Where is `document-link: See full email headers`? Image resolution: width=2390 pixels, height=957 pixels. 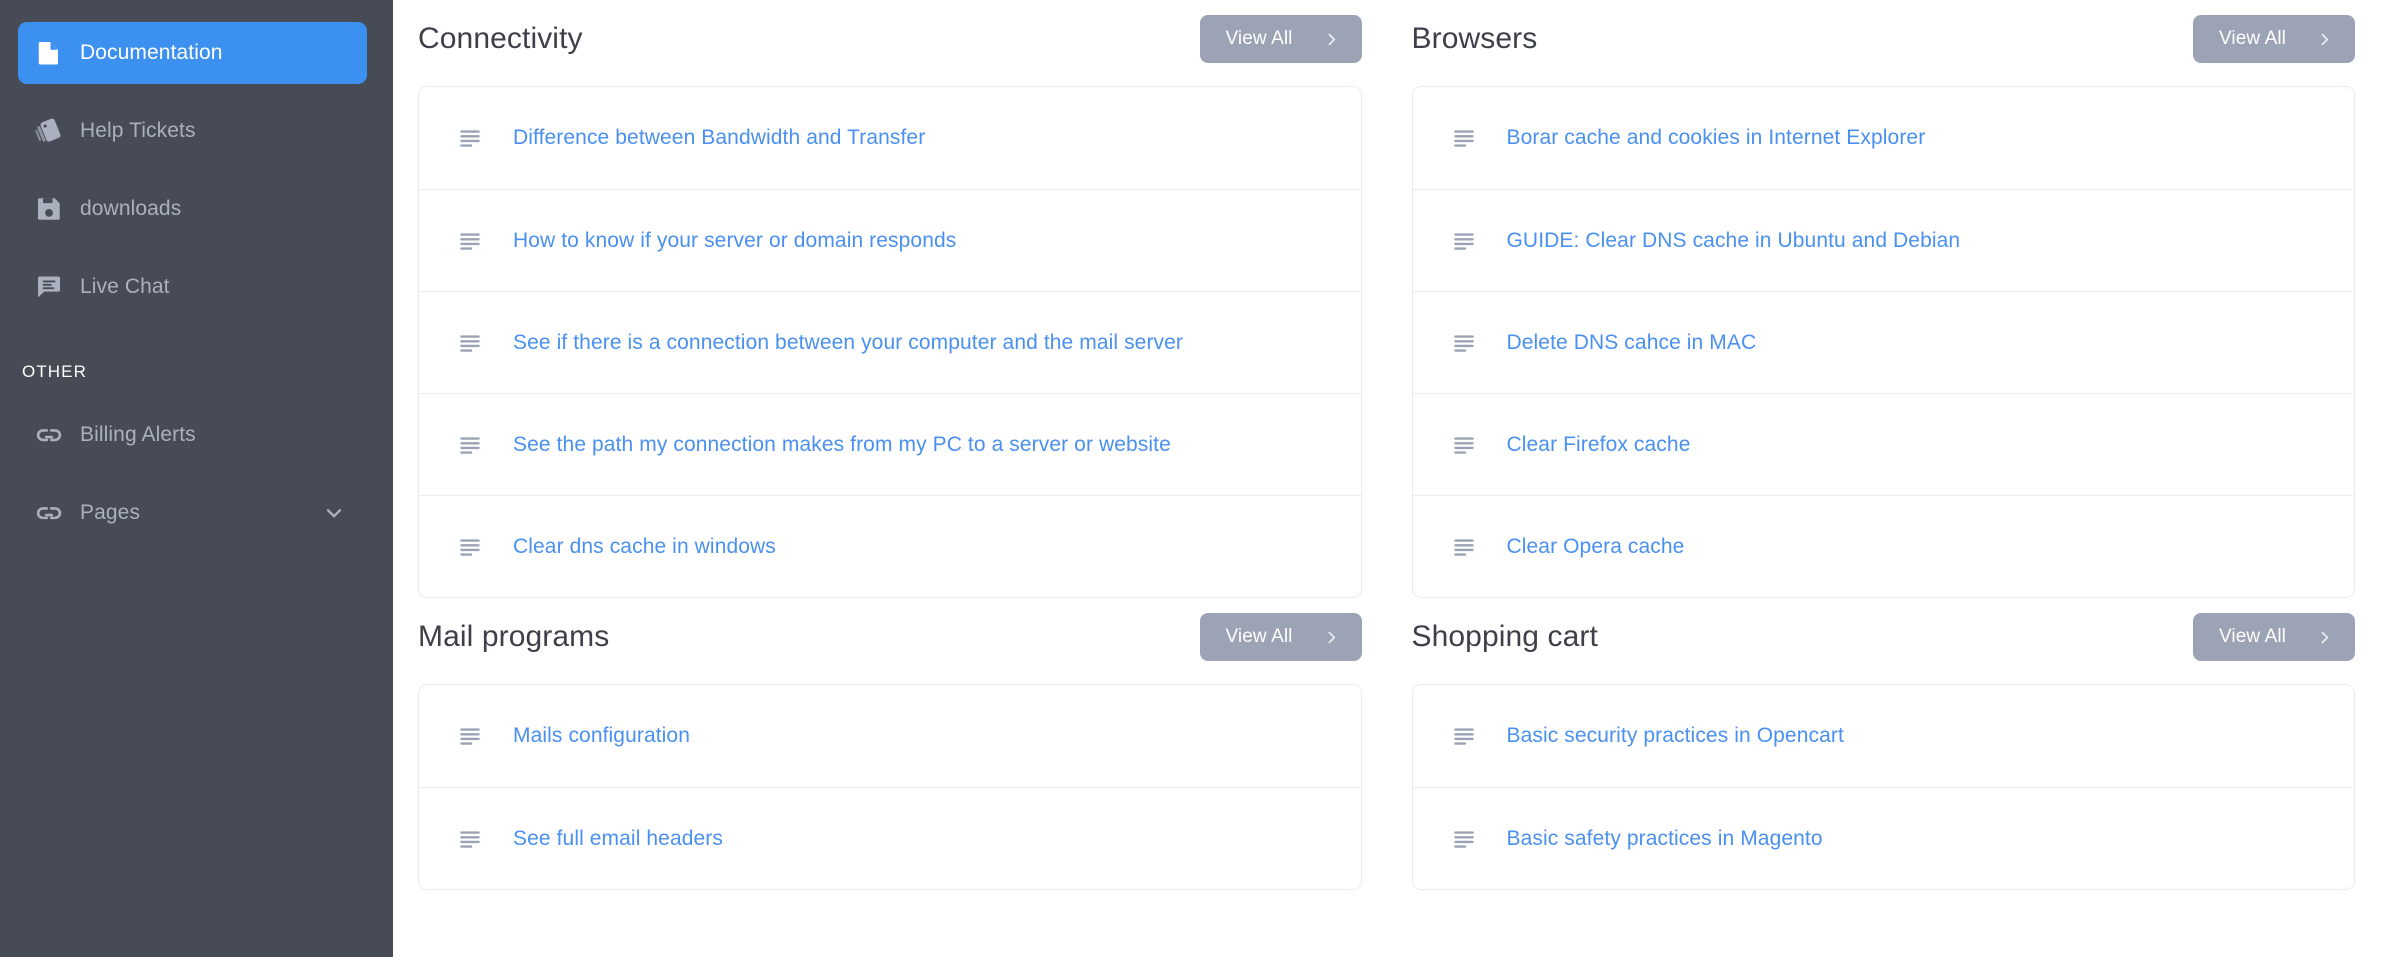
document-link: See full email headers is located at coordinates (618, 839).